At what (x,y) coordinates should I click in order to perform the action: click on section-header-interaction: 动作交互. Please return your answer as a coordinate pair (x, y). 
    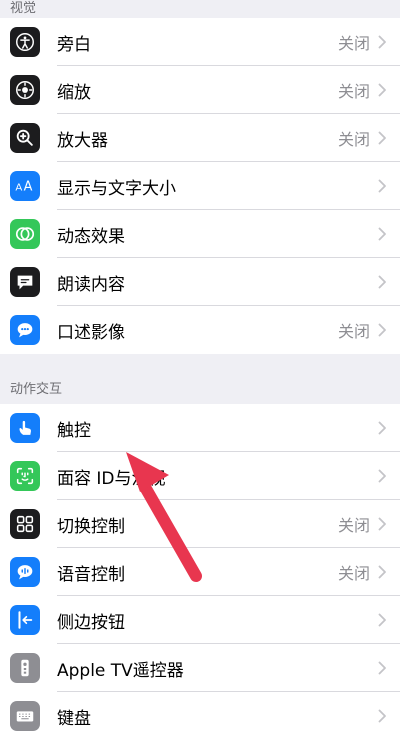
    Looking at the image, I should click on (36, 389).